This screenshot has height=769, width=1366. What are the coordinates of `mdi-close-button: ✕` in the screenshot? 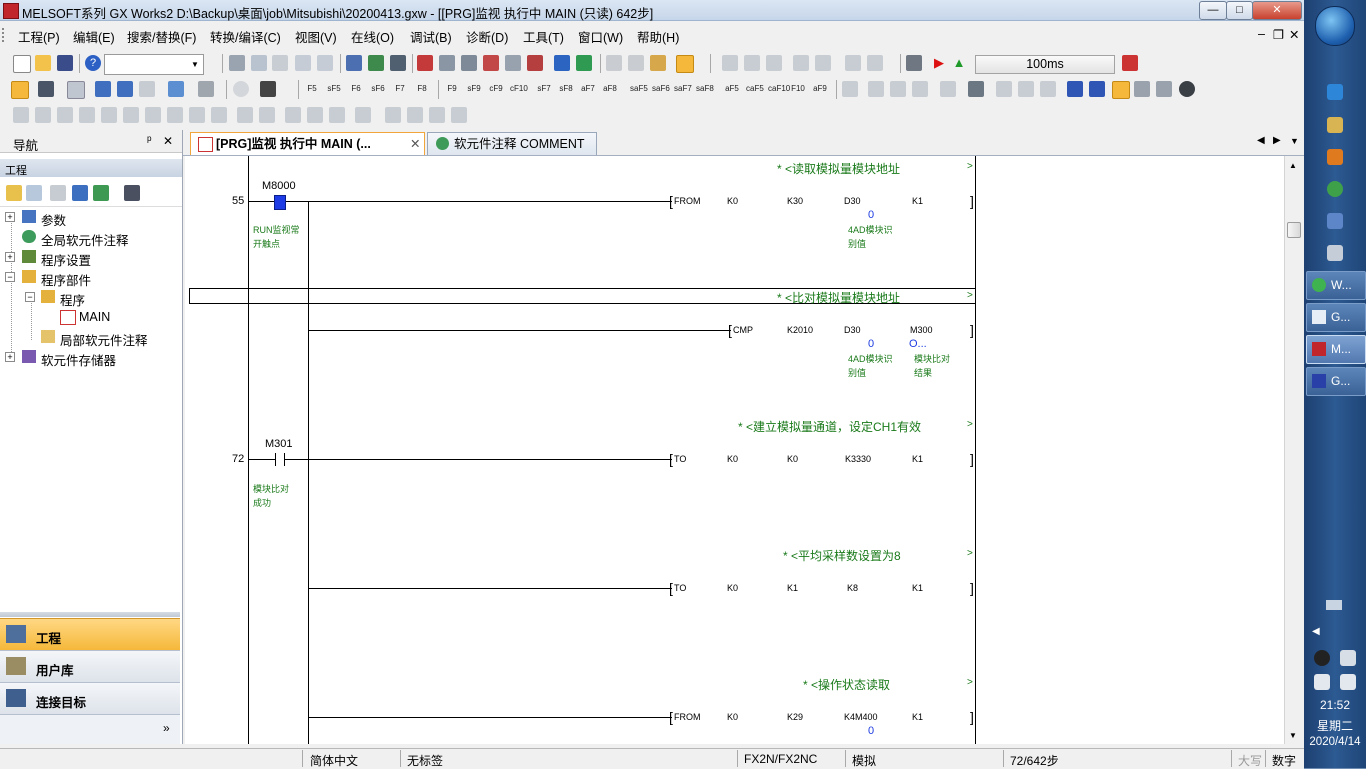 It's located at (1294, 34).